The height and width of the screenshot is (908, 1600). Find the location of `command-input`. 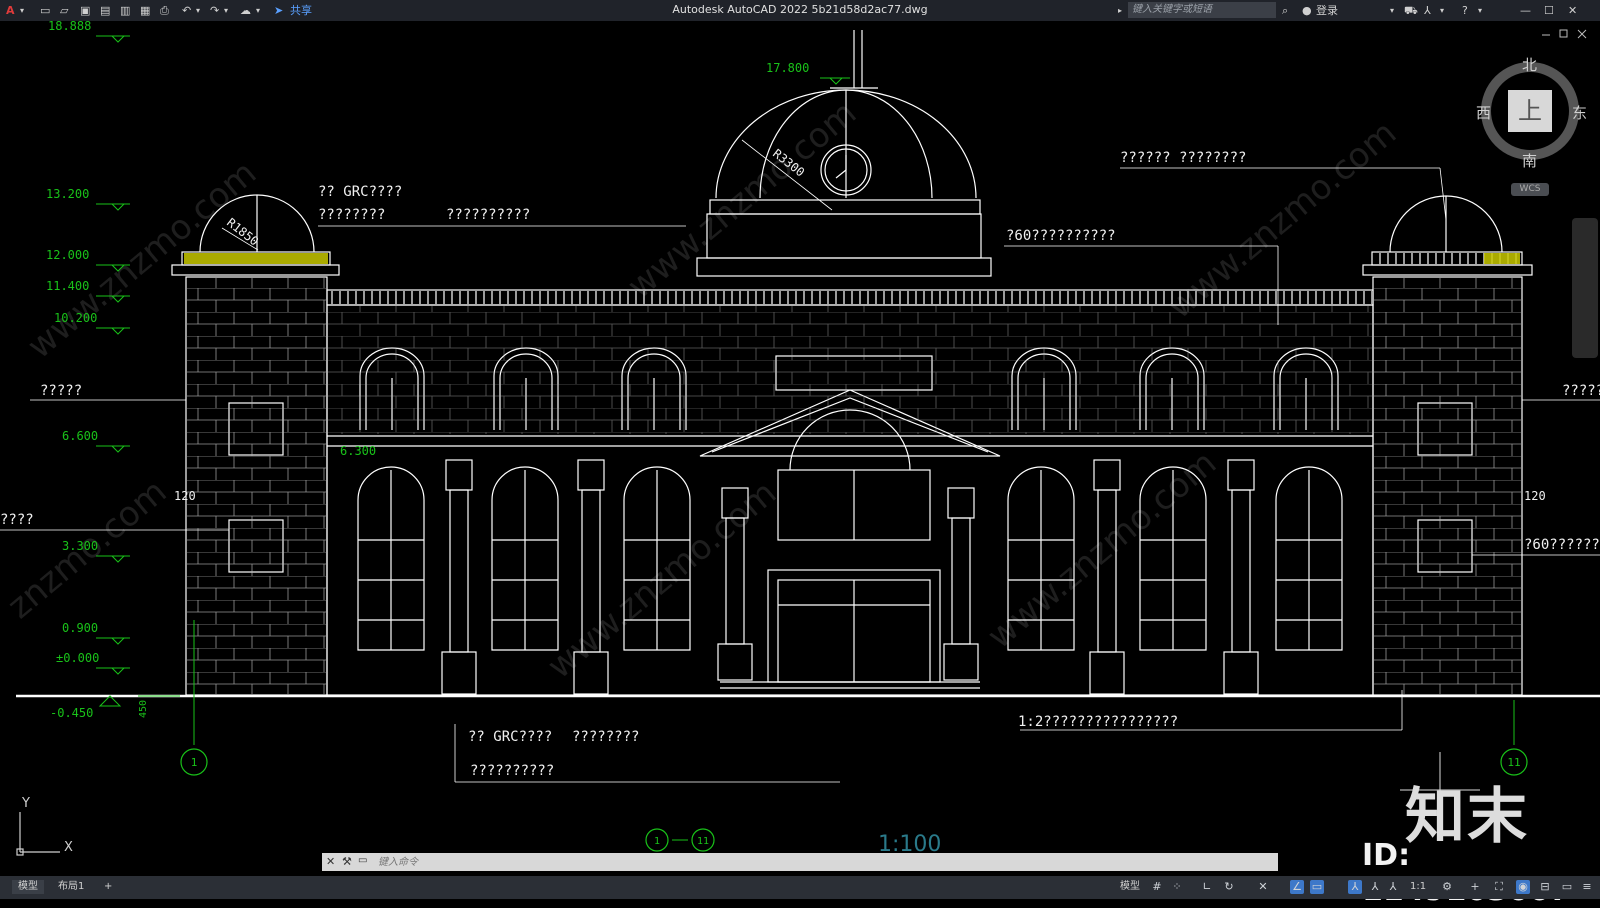

command-input is located at coordinates (820, 862).